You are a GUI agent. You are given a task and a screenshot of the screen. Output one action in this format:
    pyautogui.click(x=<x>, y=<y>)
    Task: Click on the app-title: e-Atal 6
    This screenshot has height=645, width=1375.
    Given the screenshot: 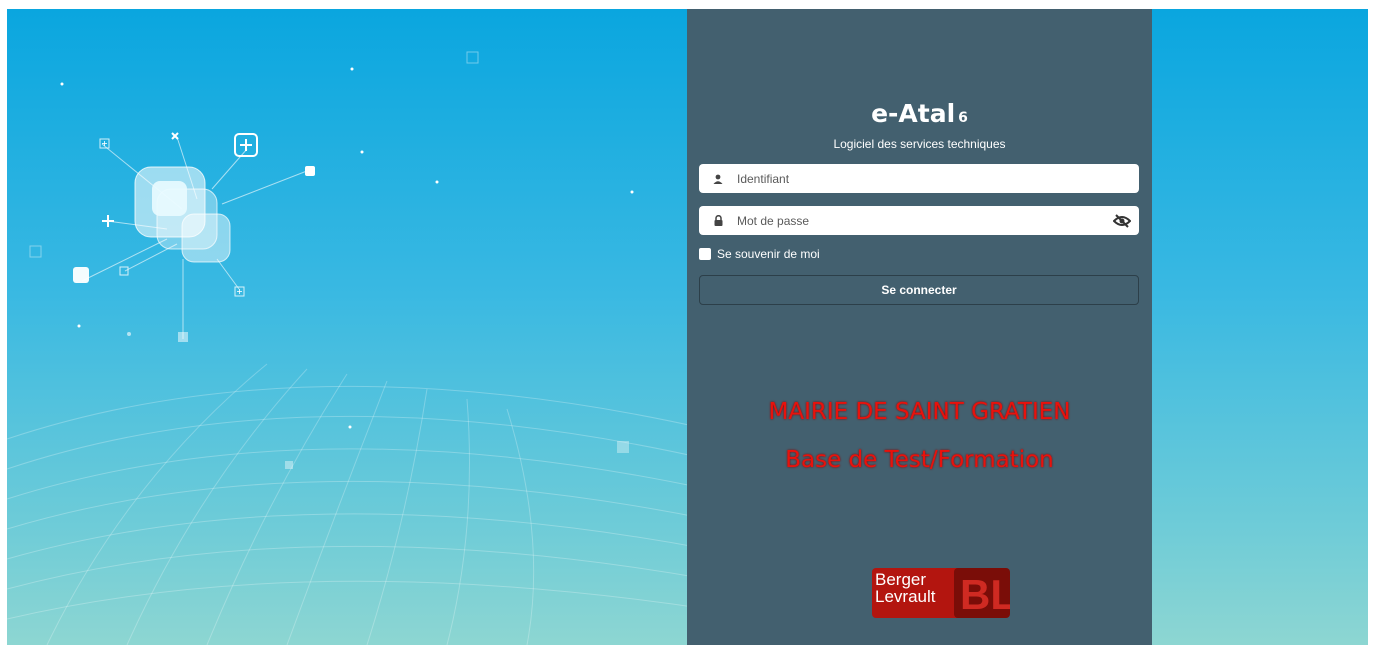 What is the action you would take?
    pyautogui.click(x=919, y=113)
    